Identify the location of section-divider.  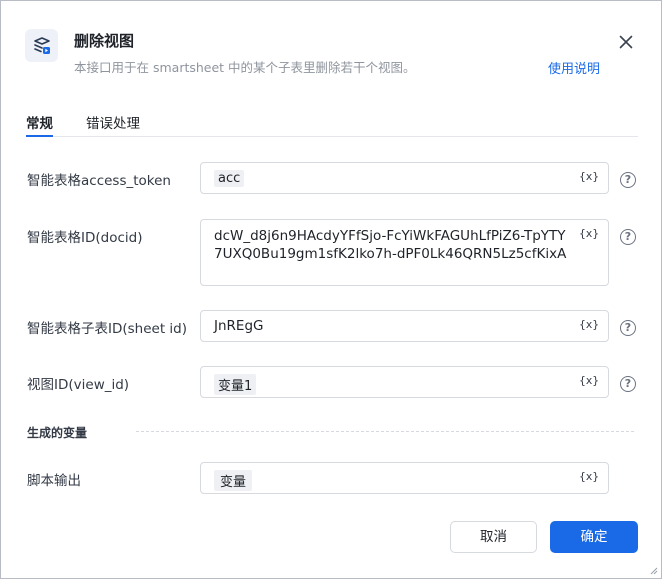
(385, 431).